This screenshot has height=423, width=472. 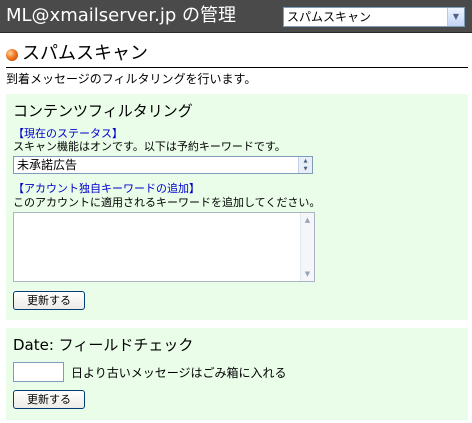 What do you see at coordinates (164, 247) in the screenshot?
I see `keyword-textarea: ▲ ▼` at bounding box center [164, 247].